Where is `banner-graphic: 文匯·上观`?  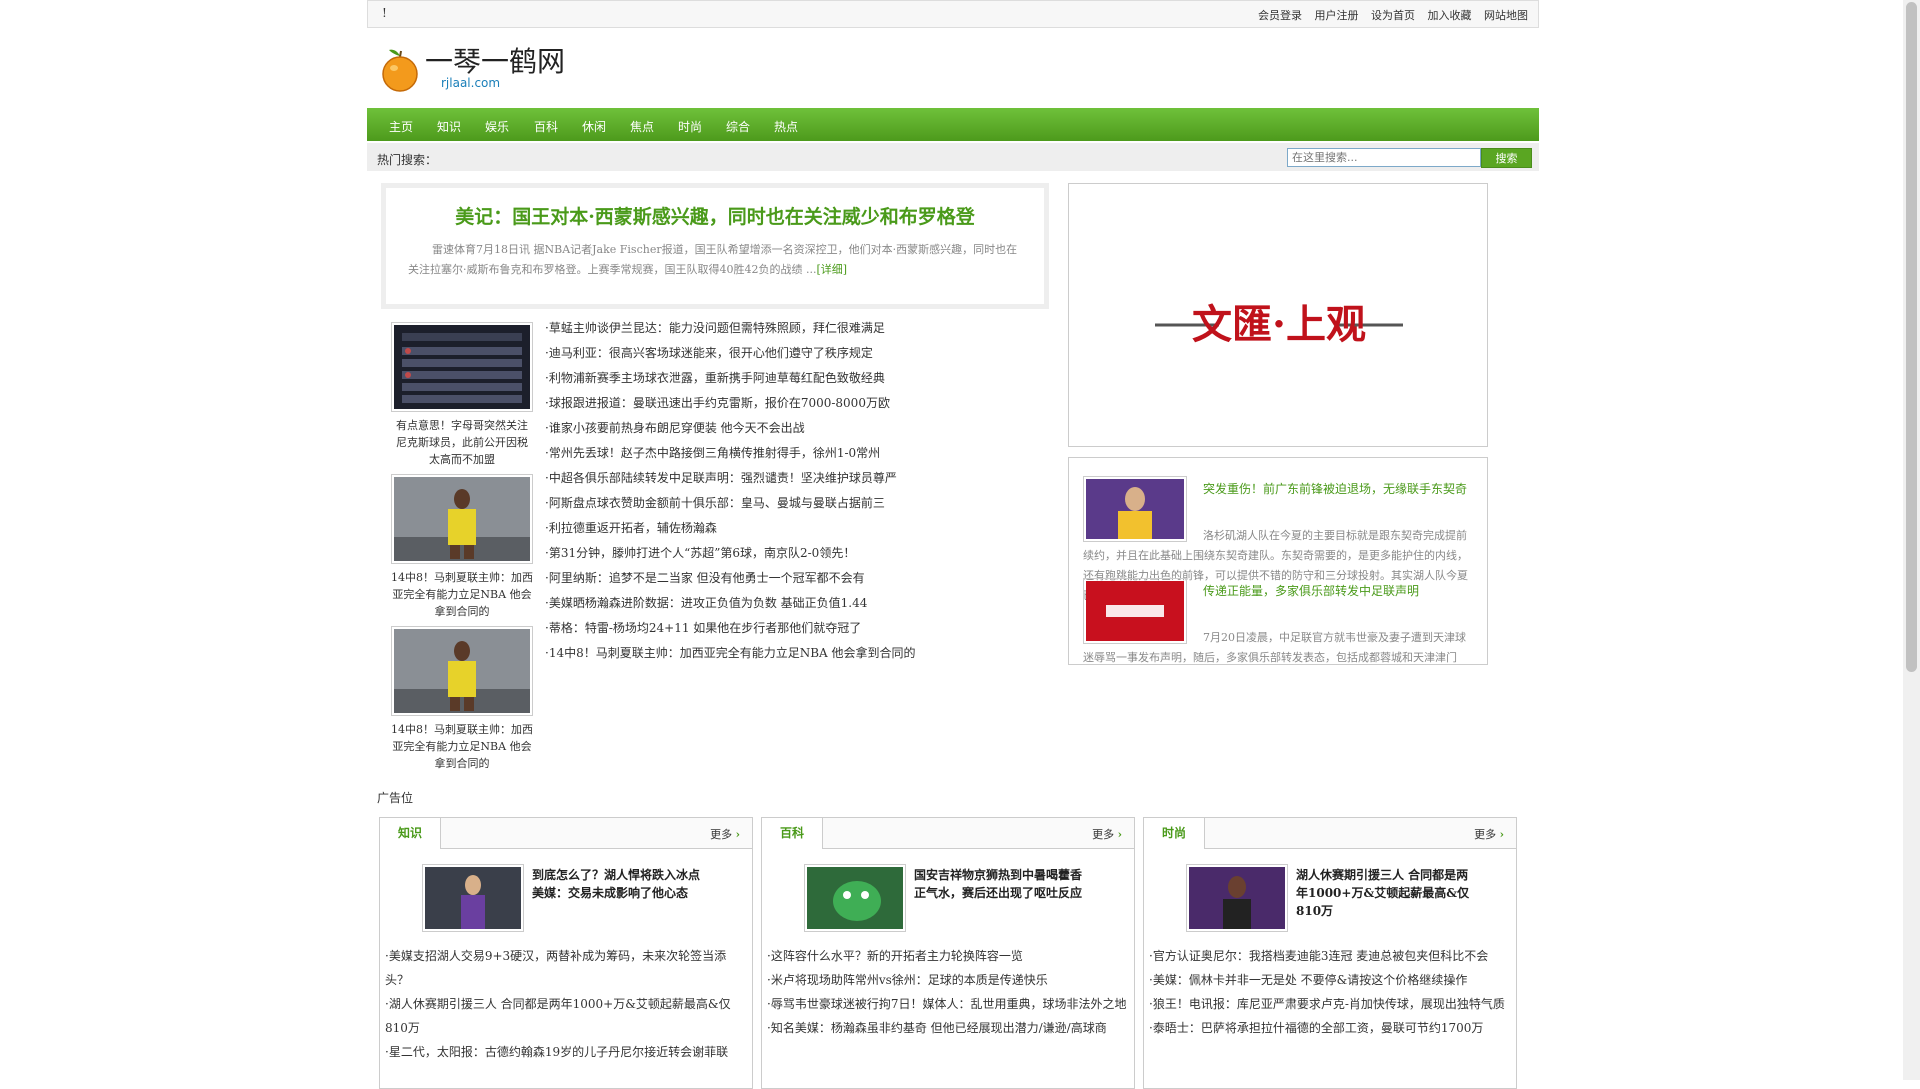 banner-graphic: 文匯·上观 is located at coordinates (1278, 315).